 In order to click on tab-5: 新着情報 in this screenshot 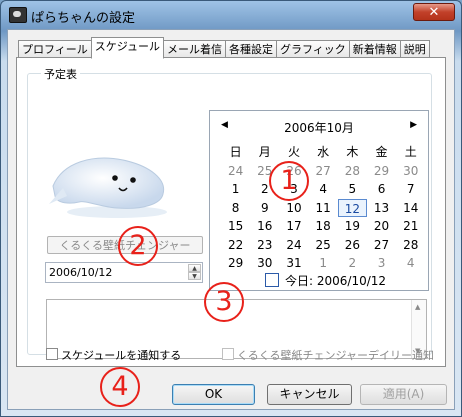, I will do `click(374, 49)`.